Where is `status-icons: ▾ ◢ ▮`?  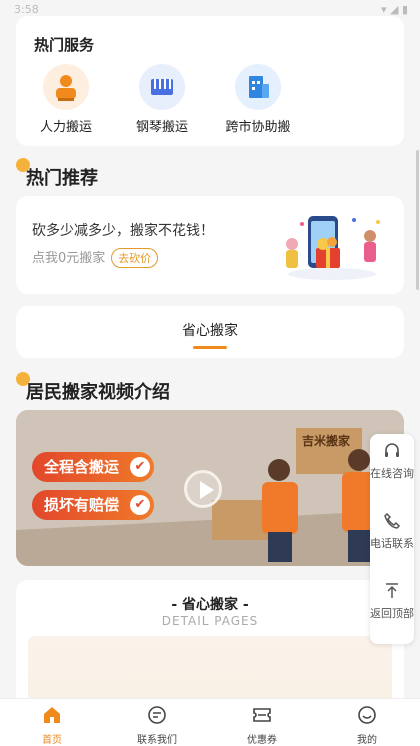 status-icons: ▾ ◢ ▮ is located at coordinates (394, 9).